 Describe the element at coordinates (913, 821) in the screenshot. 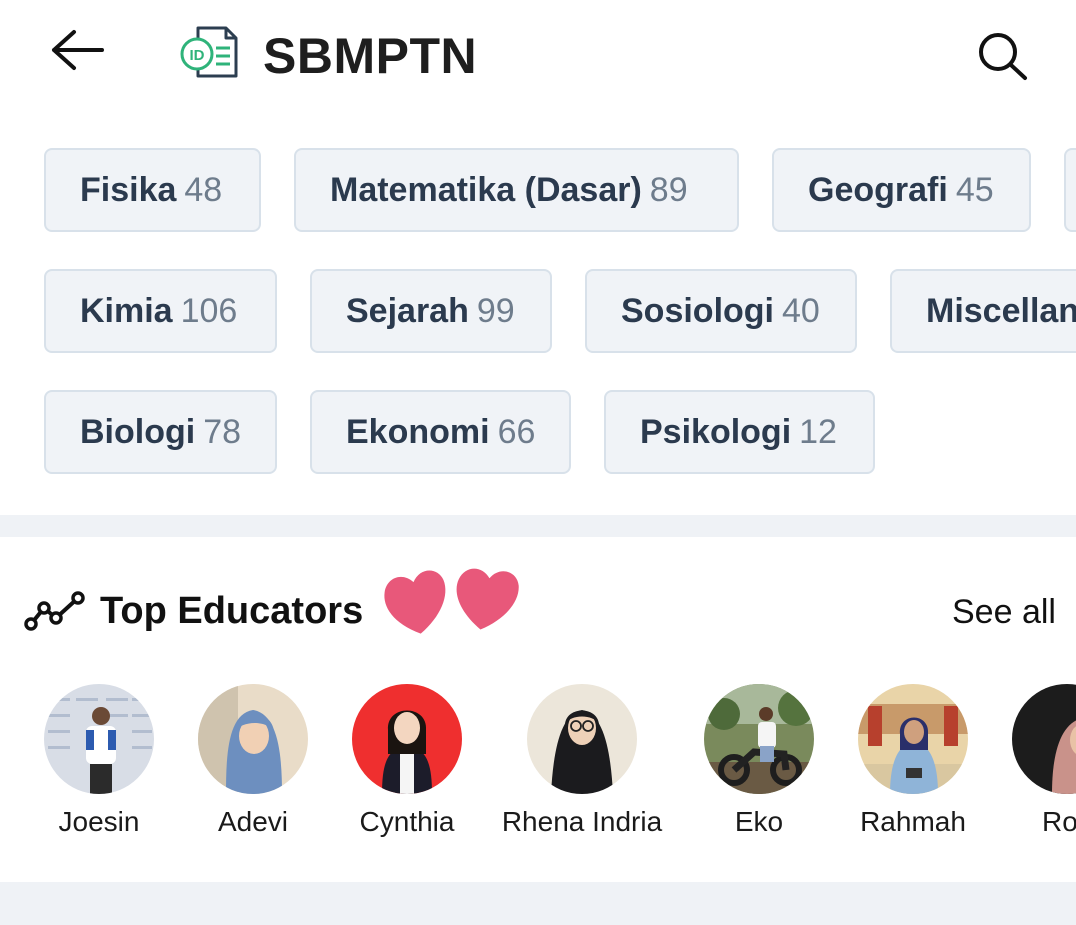

I see `educator-name: Rahmah` at that location.